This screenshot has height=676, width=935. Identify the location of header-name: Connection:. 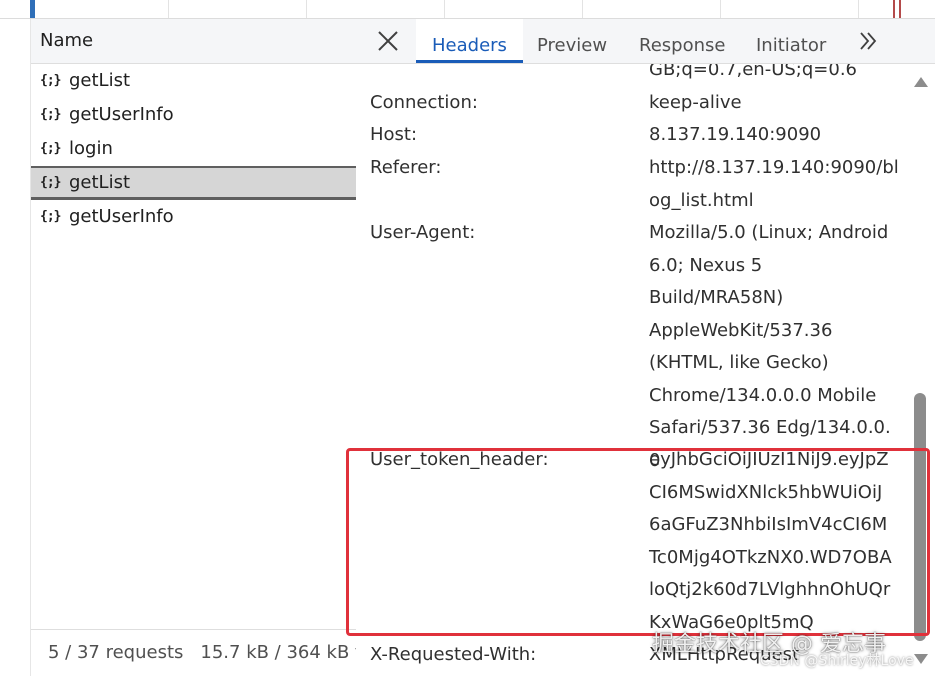
(424, 102).